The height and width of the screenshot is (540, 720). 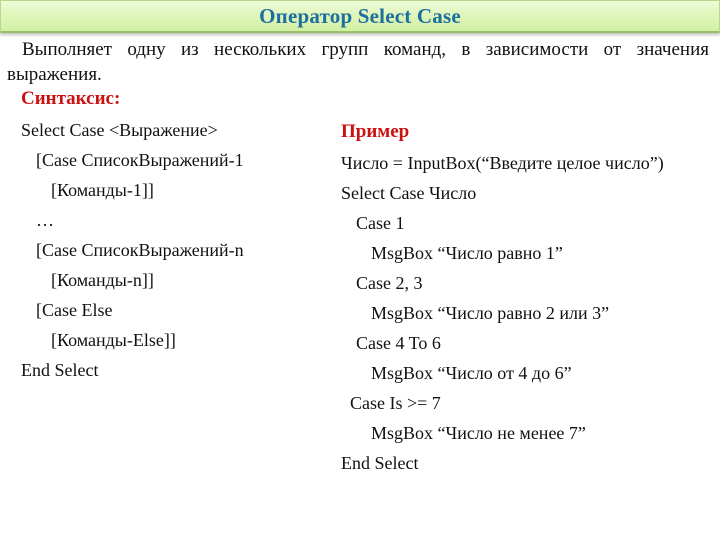 I want to click on example-line: MsgBox “Число равно 2 или 3”, so click(x=490, y=313).